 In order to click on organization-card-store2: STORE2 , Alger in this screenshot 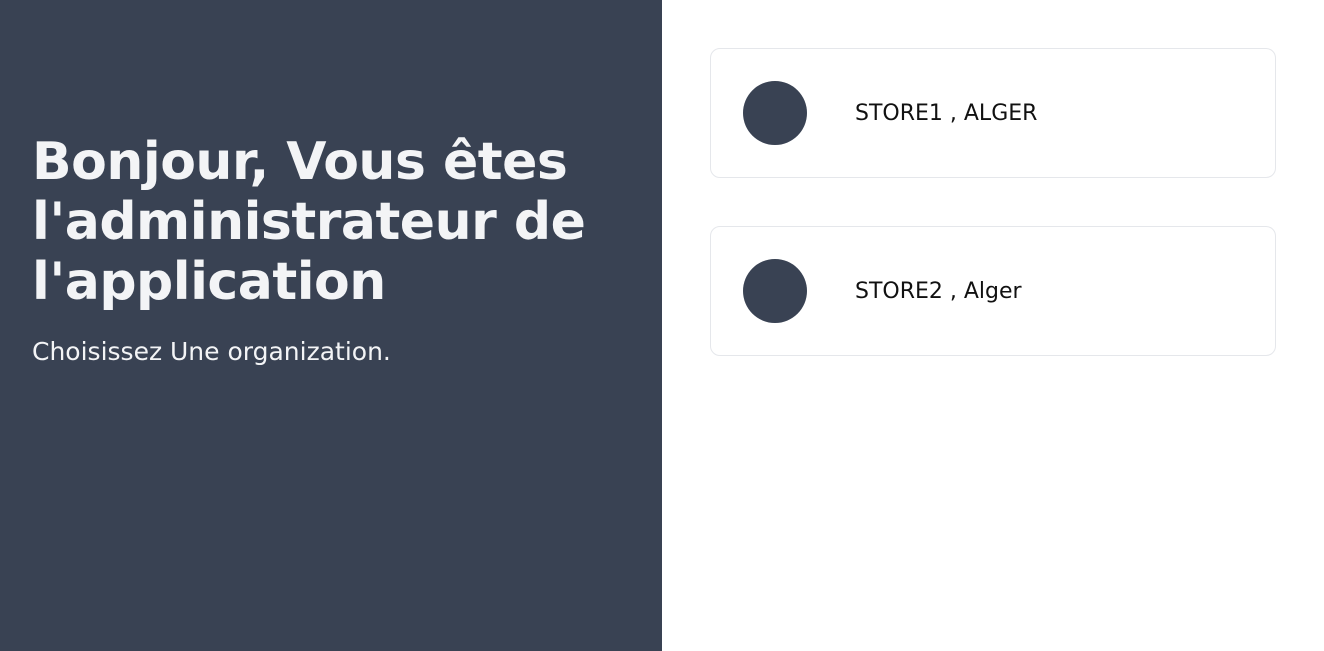, I will do `click(993, 291)`.